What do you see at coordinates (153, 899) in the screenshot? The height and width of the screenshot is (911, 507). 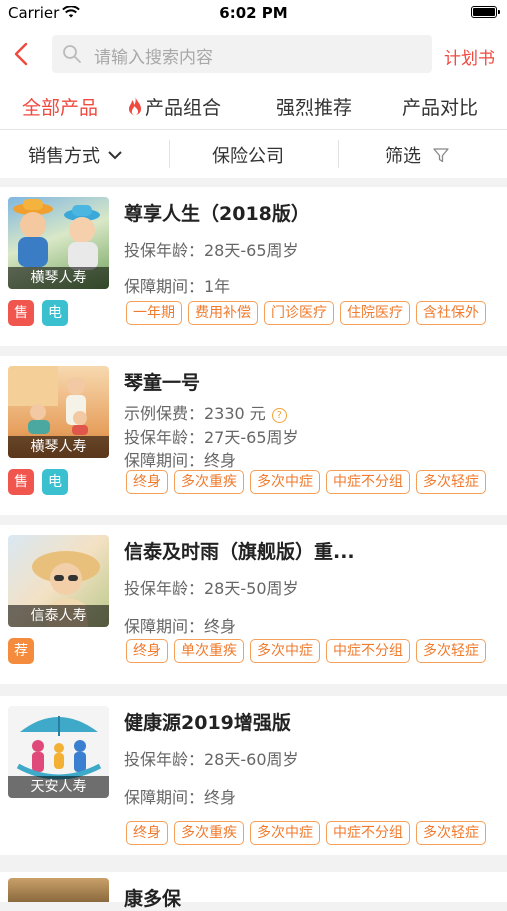 I see `product-title: 康多保` at bounding box center [153, 899].